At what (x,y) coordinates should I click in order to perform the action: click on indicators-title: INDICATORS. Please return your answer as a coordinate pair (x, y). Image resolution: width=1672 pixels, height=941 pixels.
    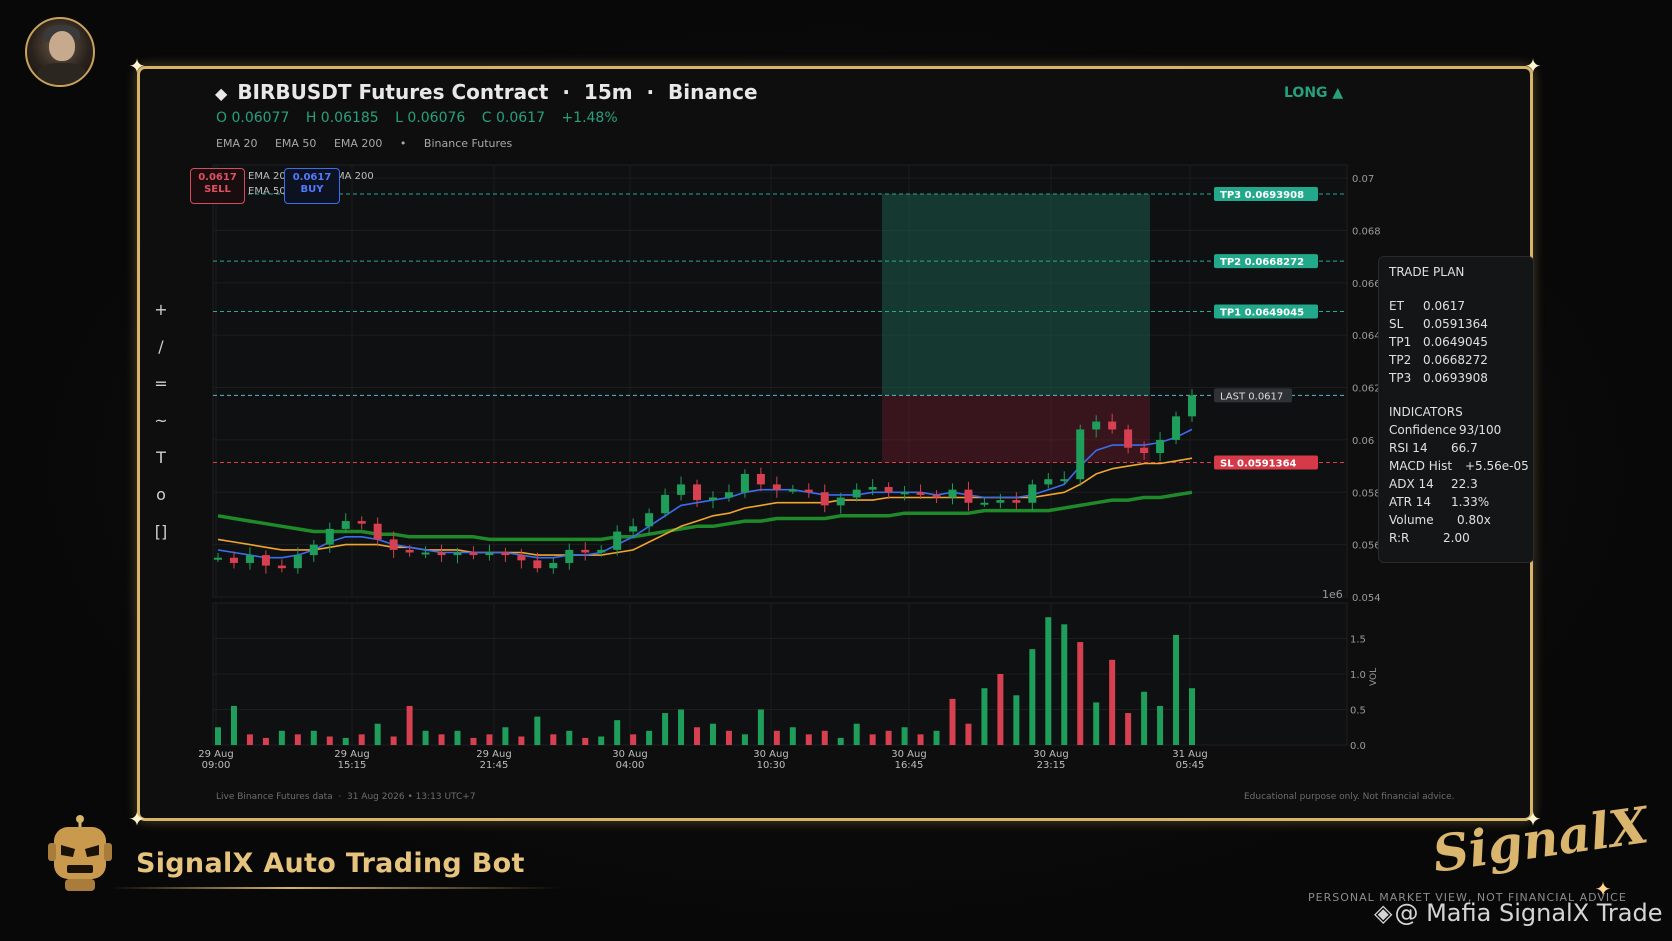
    Looking at the image, I should click on (1426, 412).